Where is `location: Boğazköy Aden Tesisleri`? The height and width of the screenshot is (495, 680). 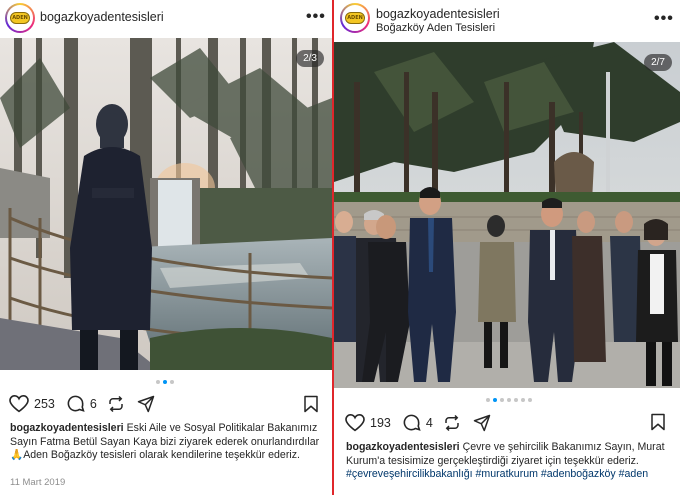 location: Boğazköy Aden Tesisleri is located at coordinates (435, 28).